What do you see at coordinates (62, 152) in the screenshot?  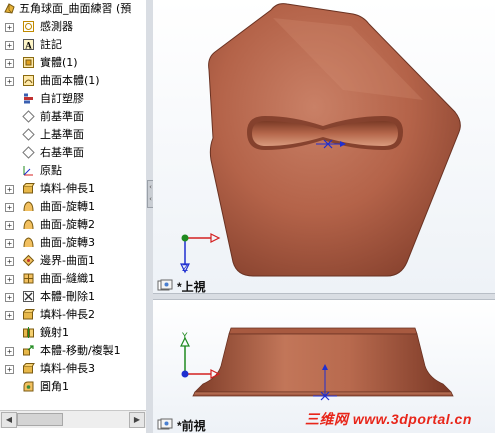 I see `tree-item-label: 右基準面` at bounding box center [62, 152].